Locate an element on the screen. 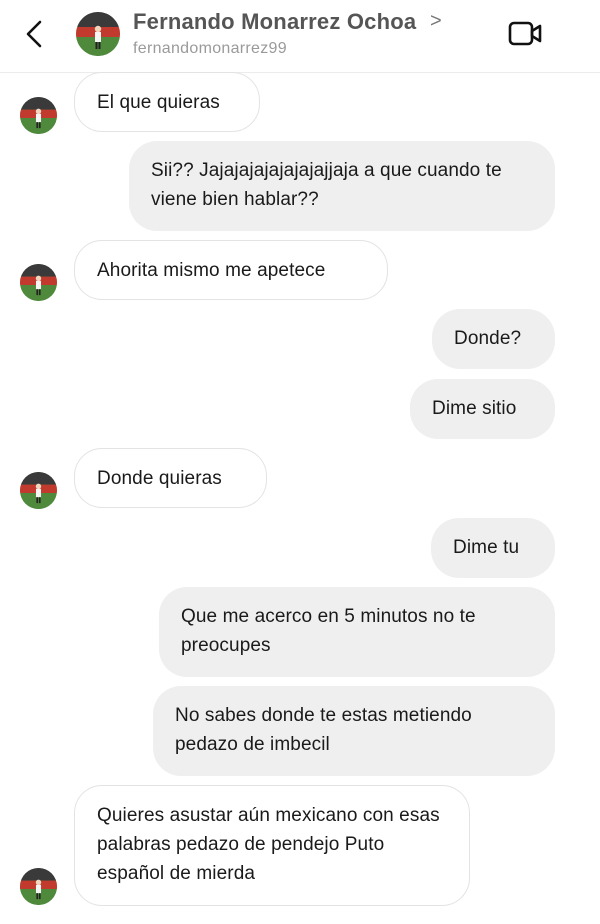 The image size is (600, 924). video-call-button is located at coordinates (526, 34).